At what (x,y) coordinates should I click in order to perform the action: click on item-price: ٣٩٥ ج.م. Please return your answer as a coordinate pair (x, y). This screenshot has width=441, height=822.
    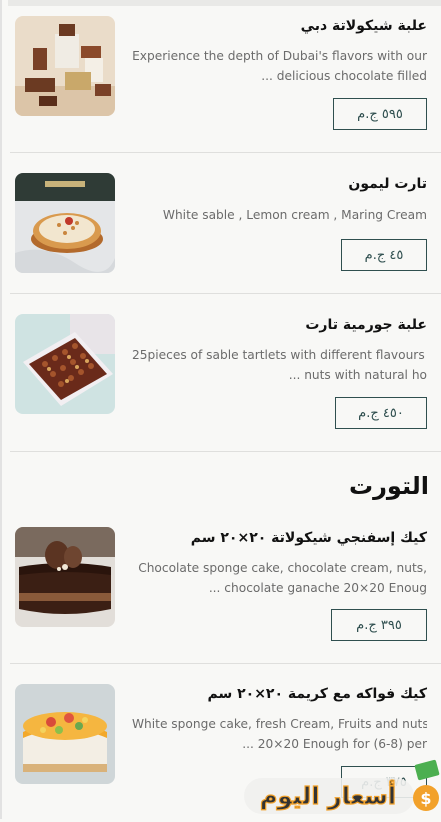
    Looking at the image, I should click on (379, 625).